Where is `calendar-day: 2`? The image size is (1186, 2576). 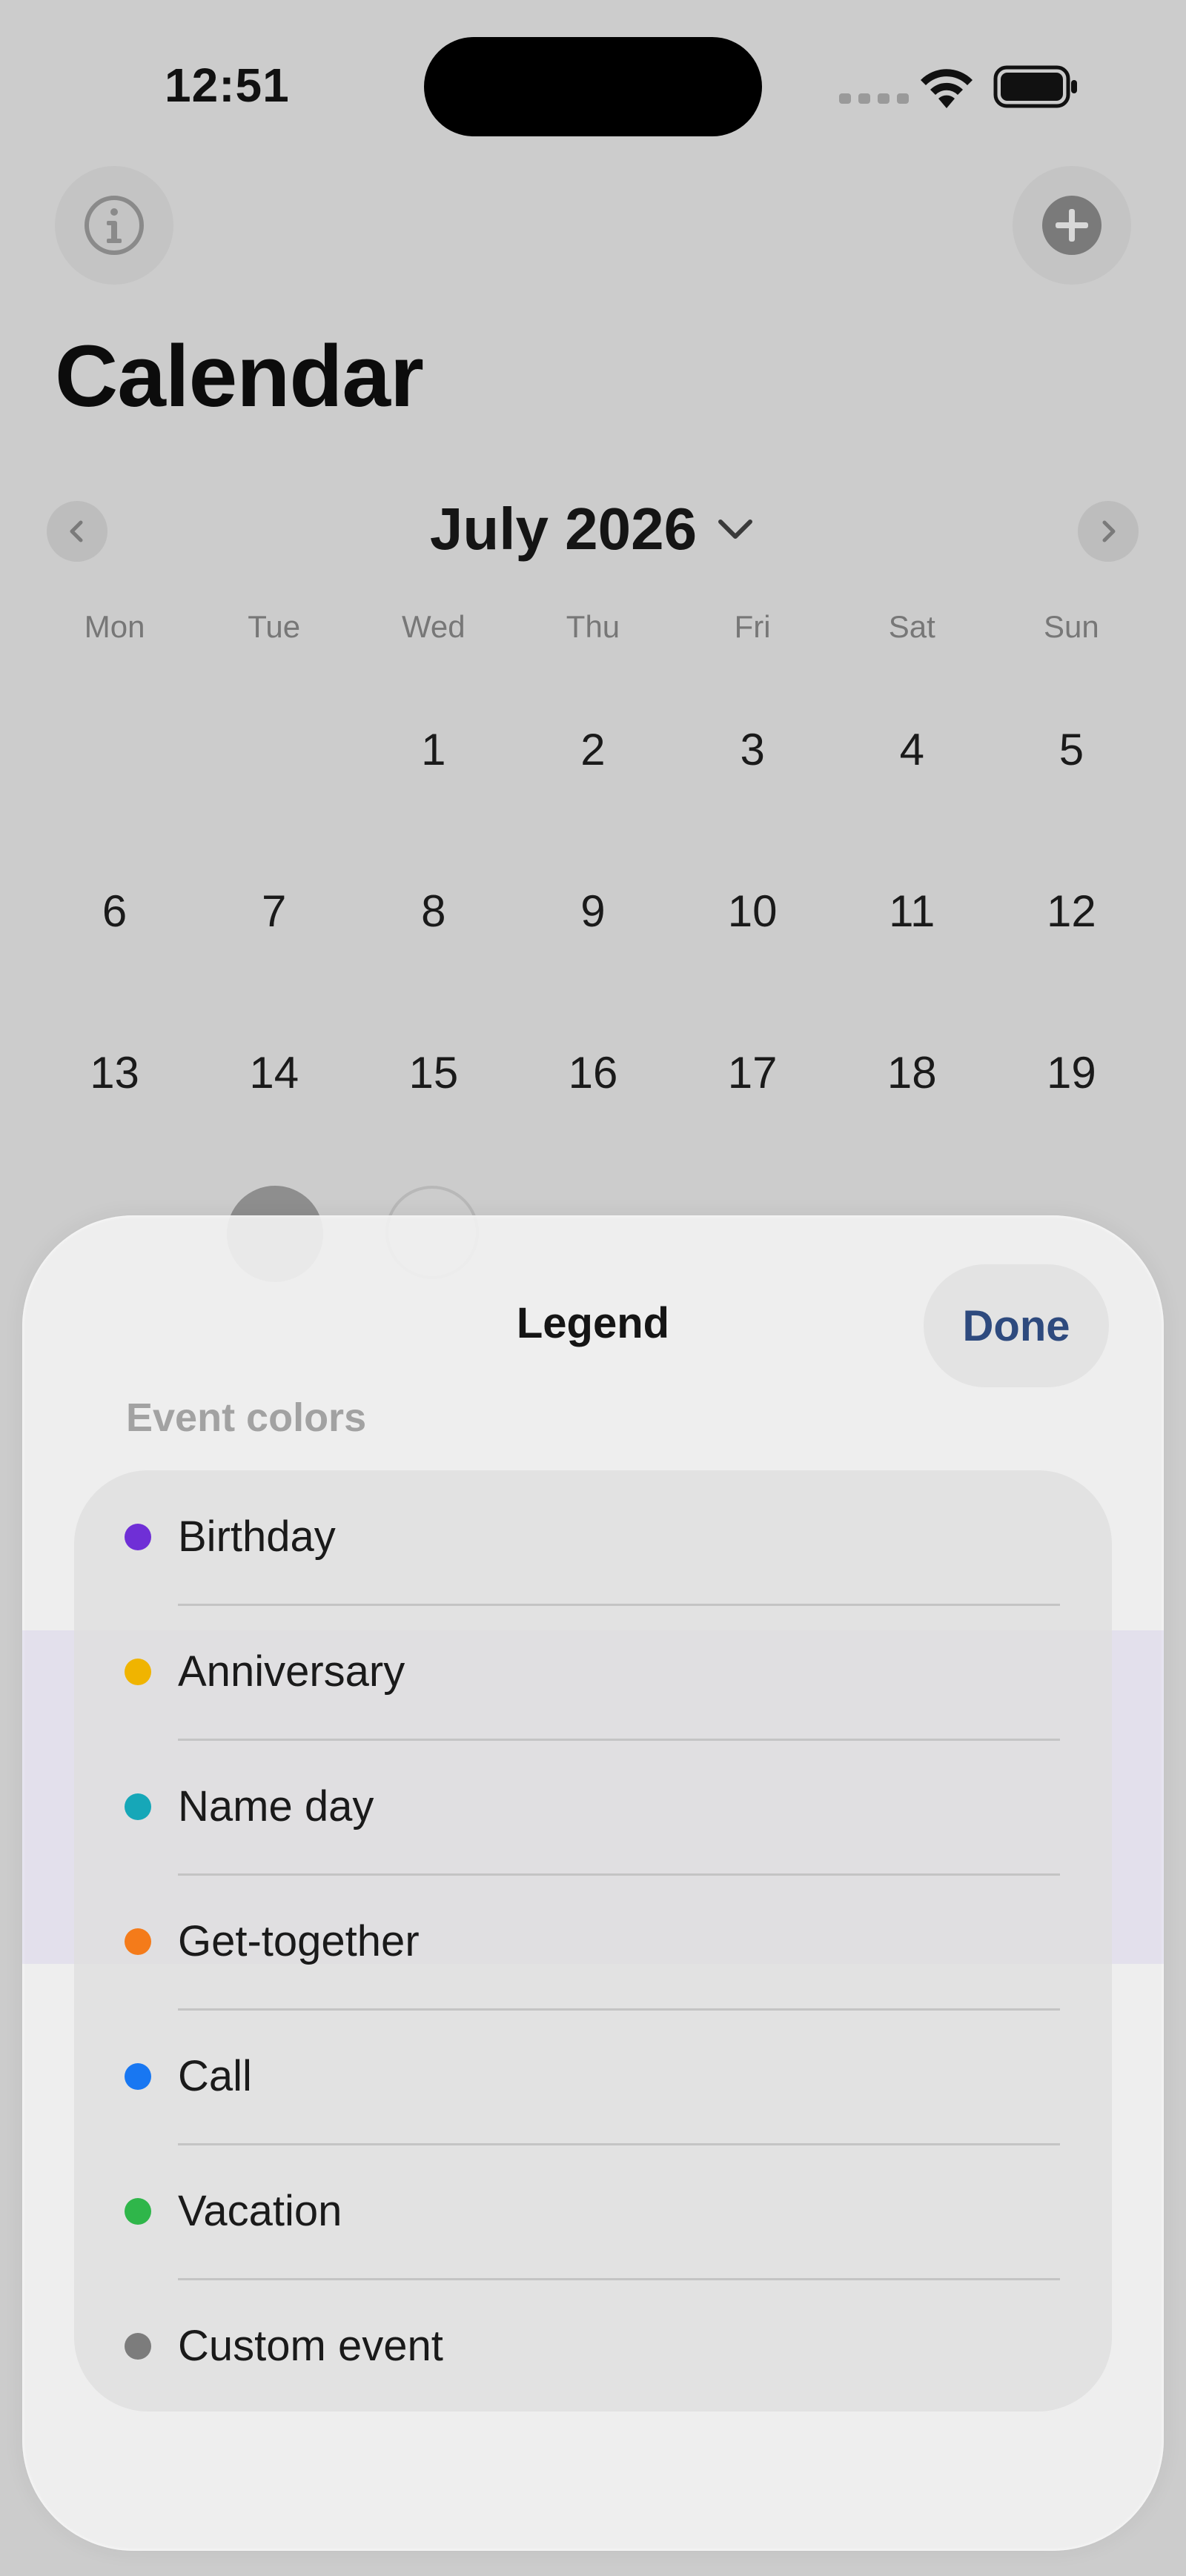
calendar-day: 2 is located at coordinates (592, 750).